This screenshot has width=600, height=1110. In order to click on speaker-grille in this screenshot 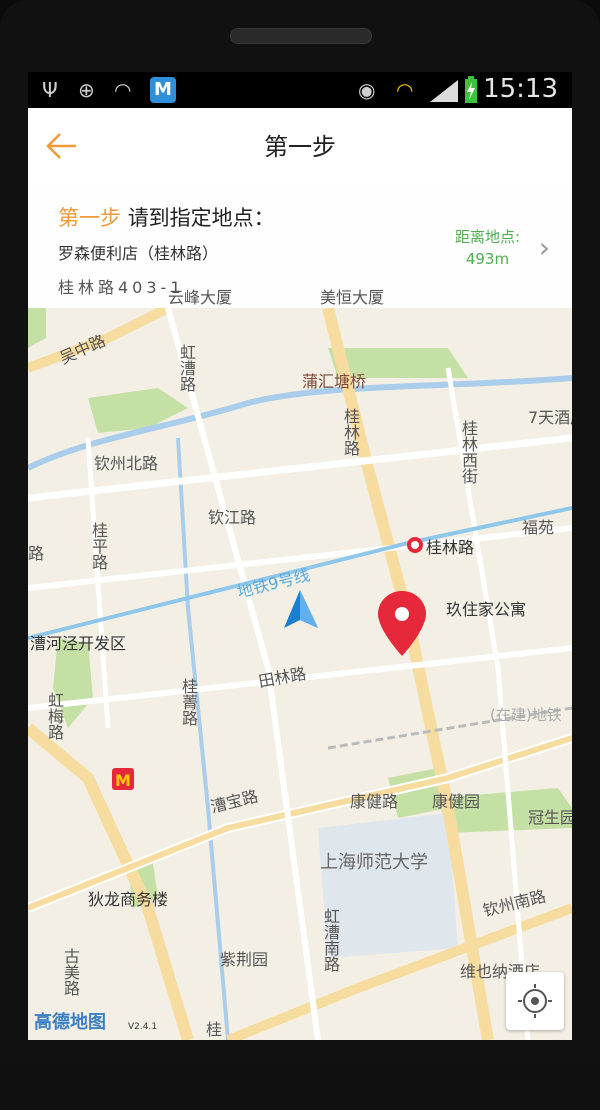, I will do `click(301, 36)`.